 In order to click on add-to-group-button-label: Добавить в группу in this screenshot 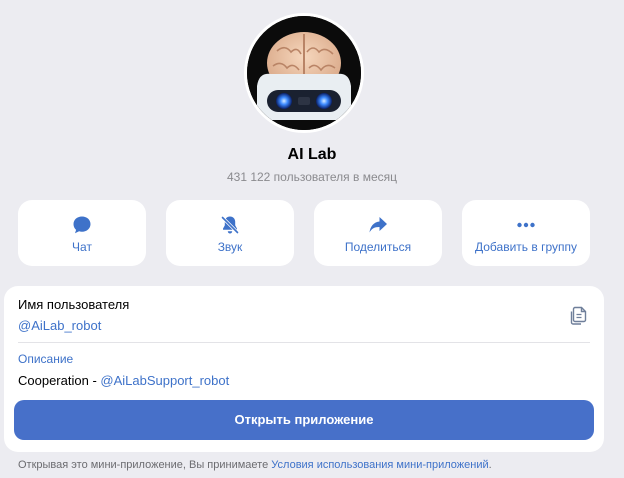, I will do `click(526, 247)`.